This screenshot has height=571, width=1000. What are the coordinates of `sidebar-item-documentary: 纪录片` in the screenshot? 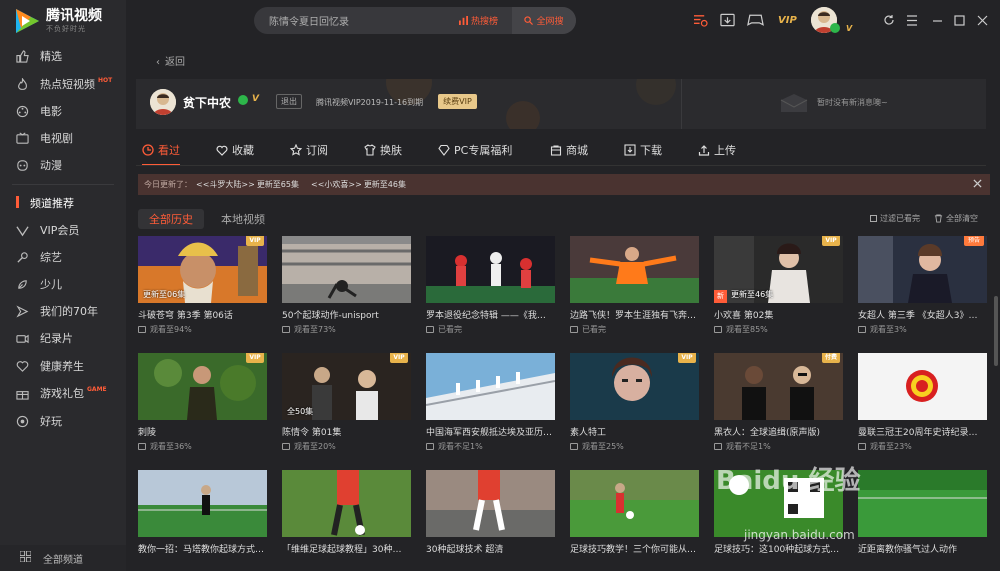 It's located at (63, 338).